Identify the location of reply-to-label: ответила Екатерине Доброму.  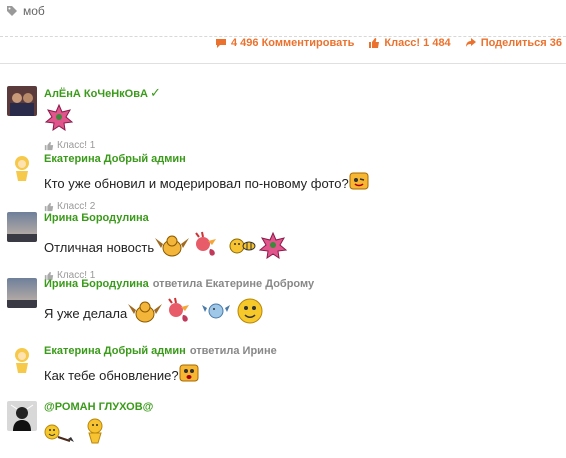
(233, 284).